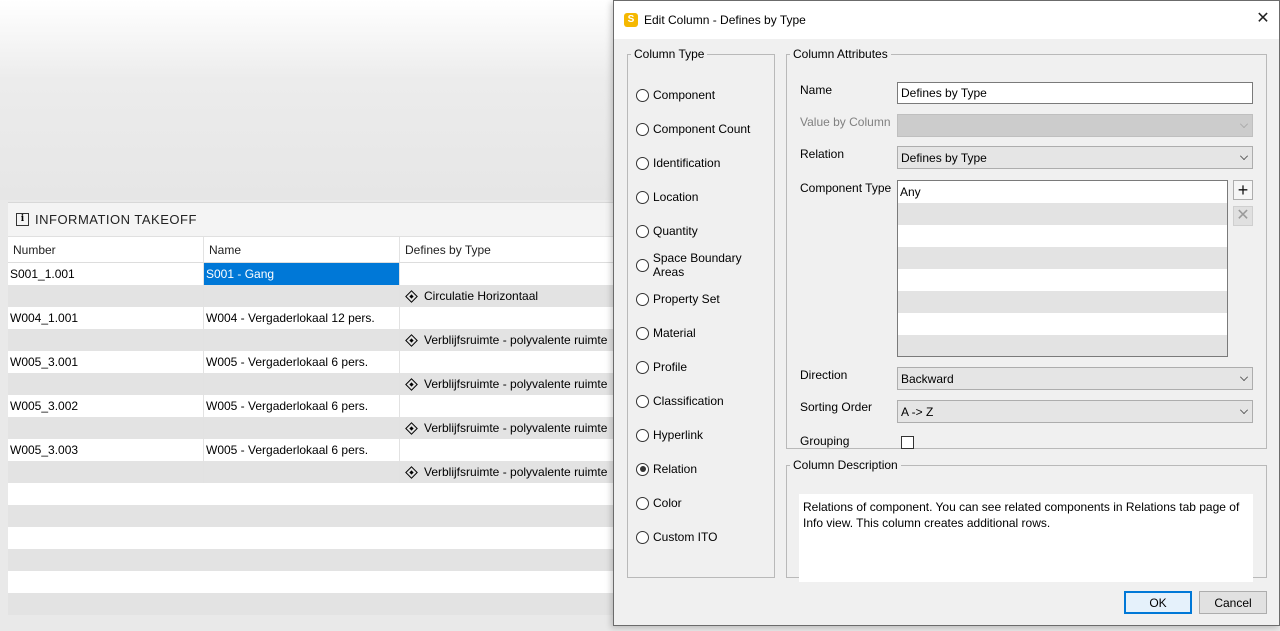 The height and width of the screenshot is (631, 1280). Describe the element at coordinates (1062, 268) in the screenshot. I see `component-type-list: Any` at that location.